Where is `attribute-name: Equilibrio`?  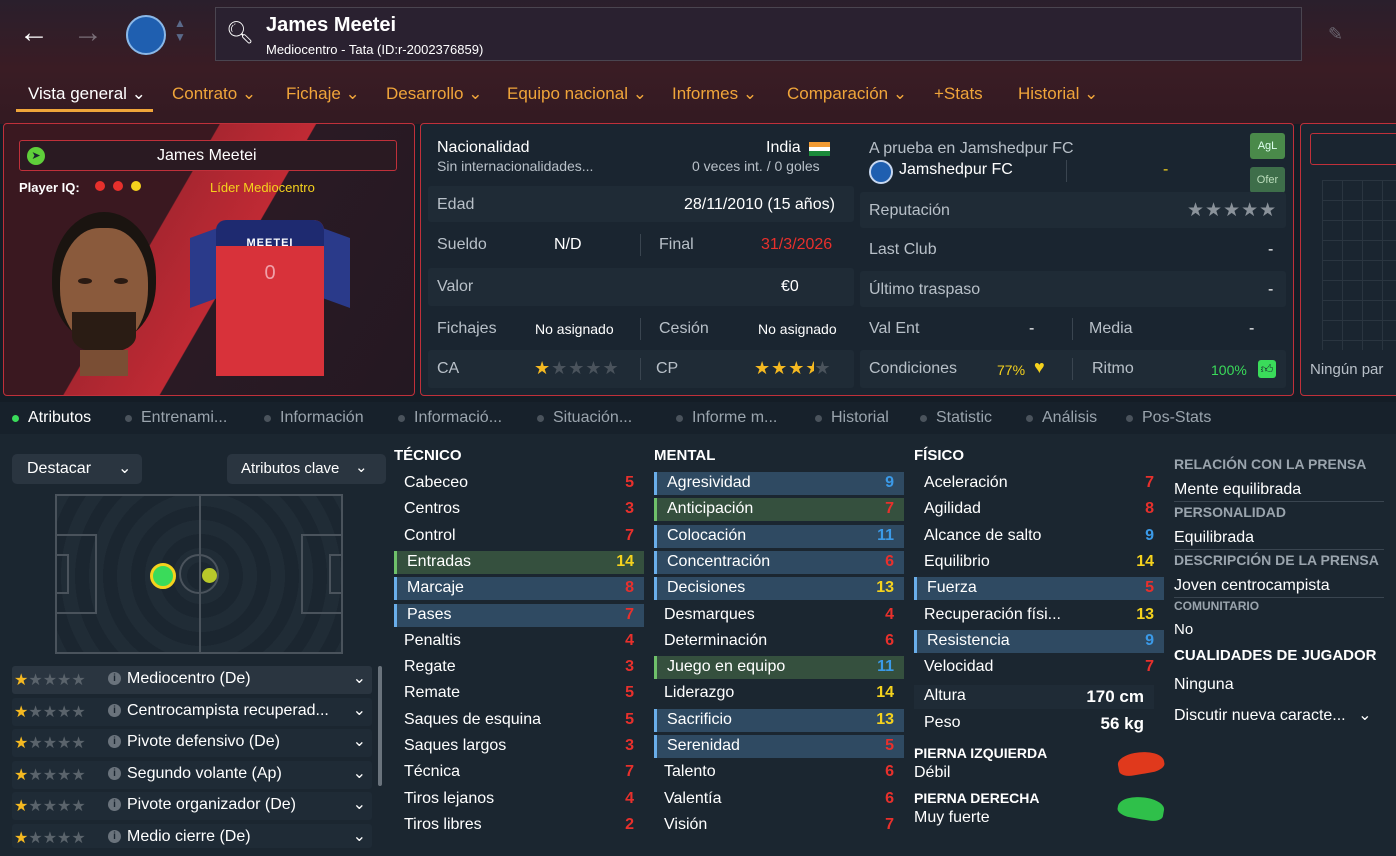
attribute-name: Equilibrio is located at coordinates (957, 561).